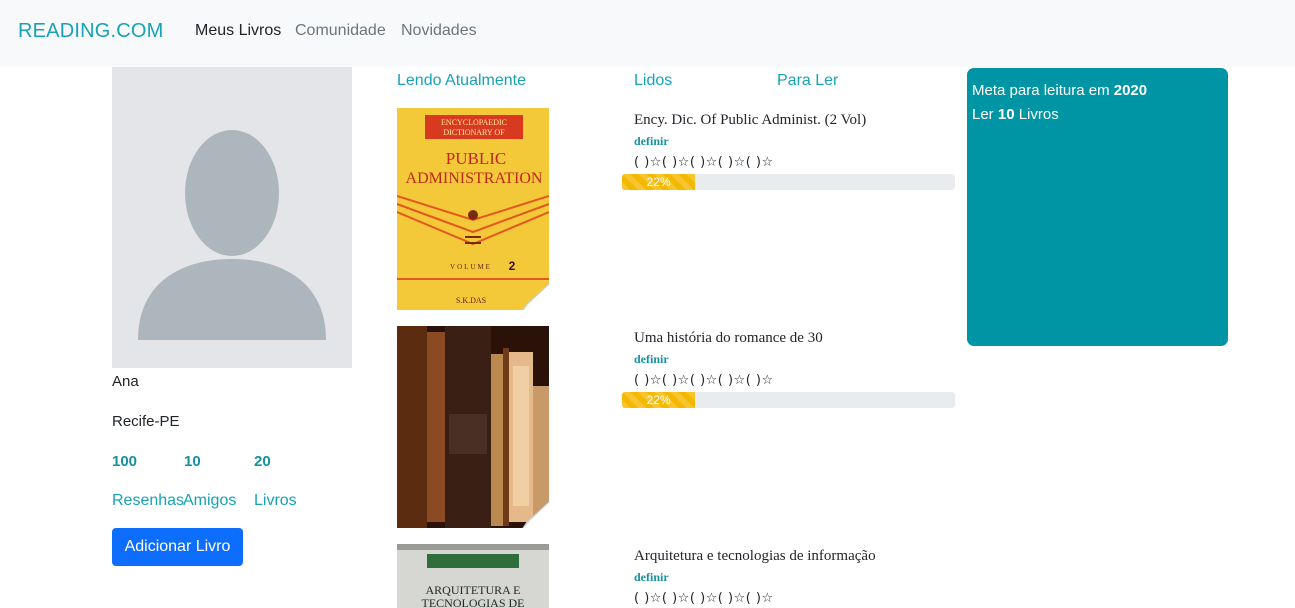 The width and height of the screenshot is (1295, 608). I want to click on svg-text: ENCYCLOPAEDIC, so click(474, 122).